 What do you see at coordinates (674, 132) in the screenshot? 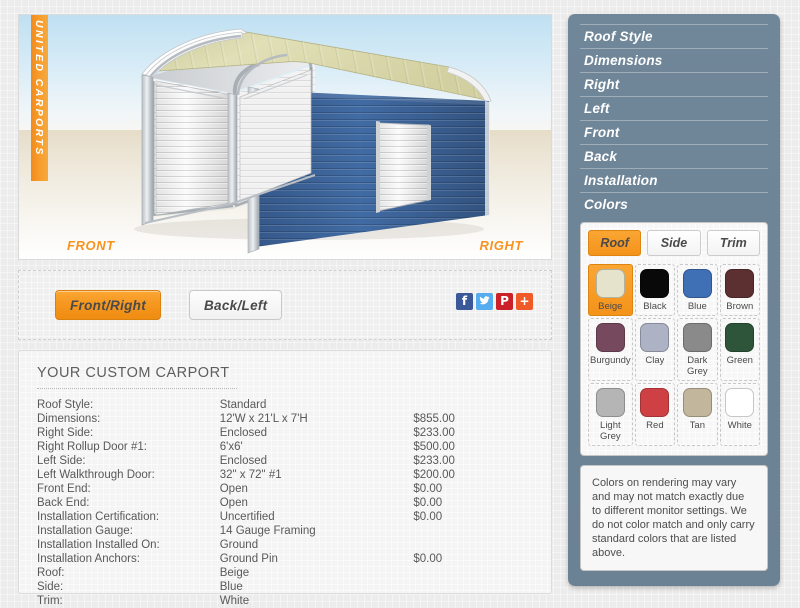
I see `sidebar-item-front: Front` at bounding box center [674, 132].